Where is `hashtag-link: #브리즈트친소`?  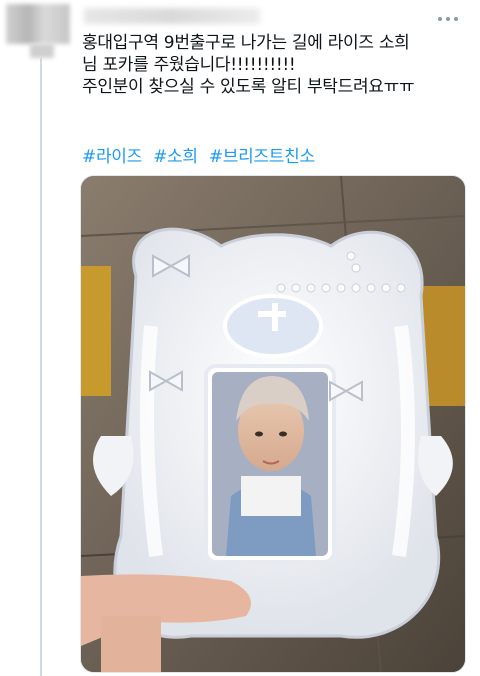 hashtag-link: #브리즈트친소 is located at coordinates (262, 157).